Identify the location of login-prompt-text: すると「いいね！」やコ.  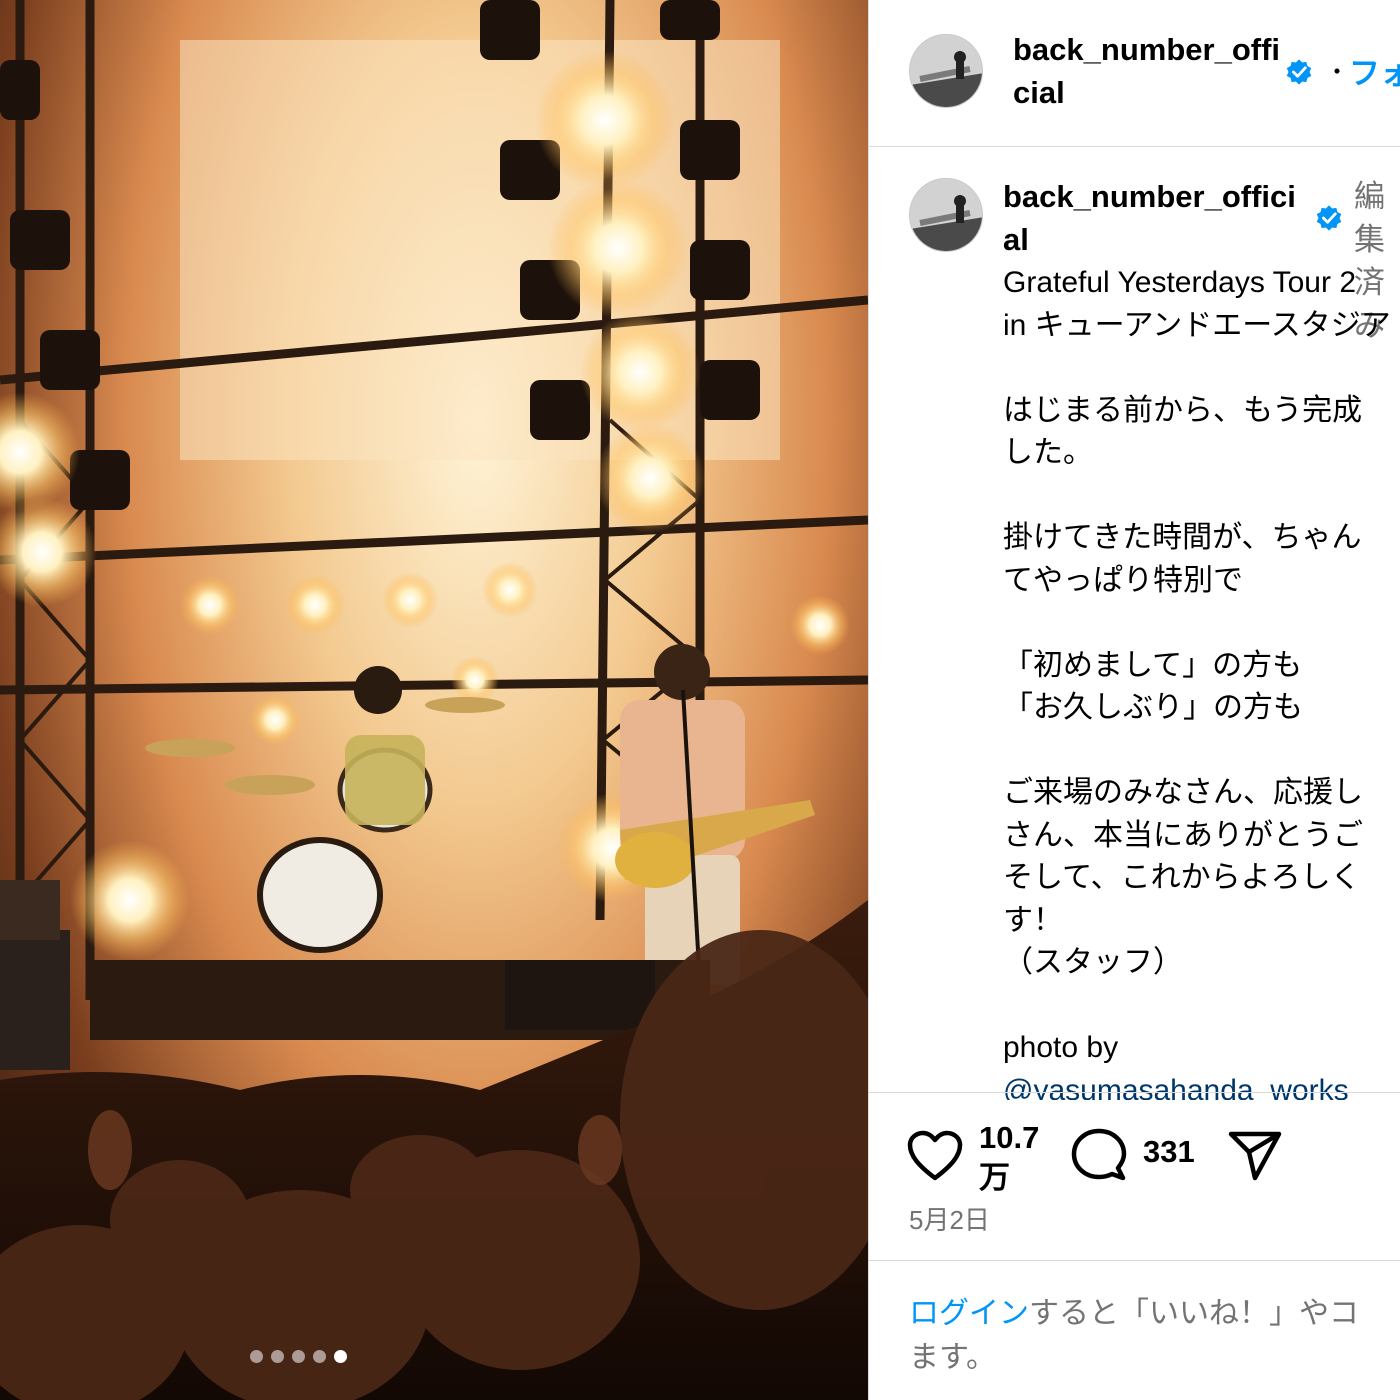
(1194, 1313).